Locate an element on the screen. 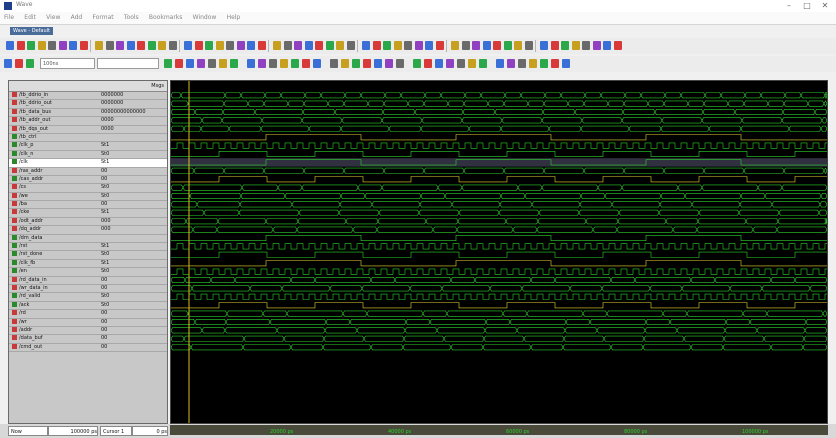  signal-row: /rd_valid is located at coordinates (60, 297).